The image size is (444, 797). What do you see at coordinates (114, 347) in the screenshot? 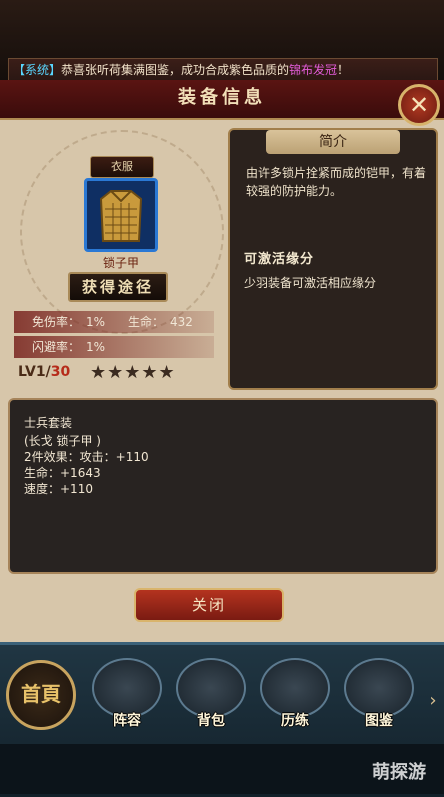
I see `stat-row-2: 闪避率： 1%` at bounding box center [114, 347].